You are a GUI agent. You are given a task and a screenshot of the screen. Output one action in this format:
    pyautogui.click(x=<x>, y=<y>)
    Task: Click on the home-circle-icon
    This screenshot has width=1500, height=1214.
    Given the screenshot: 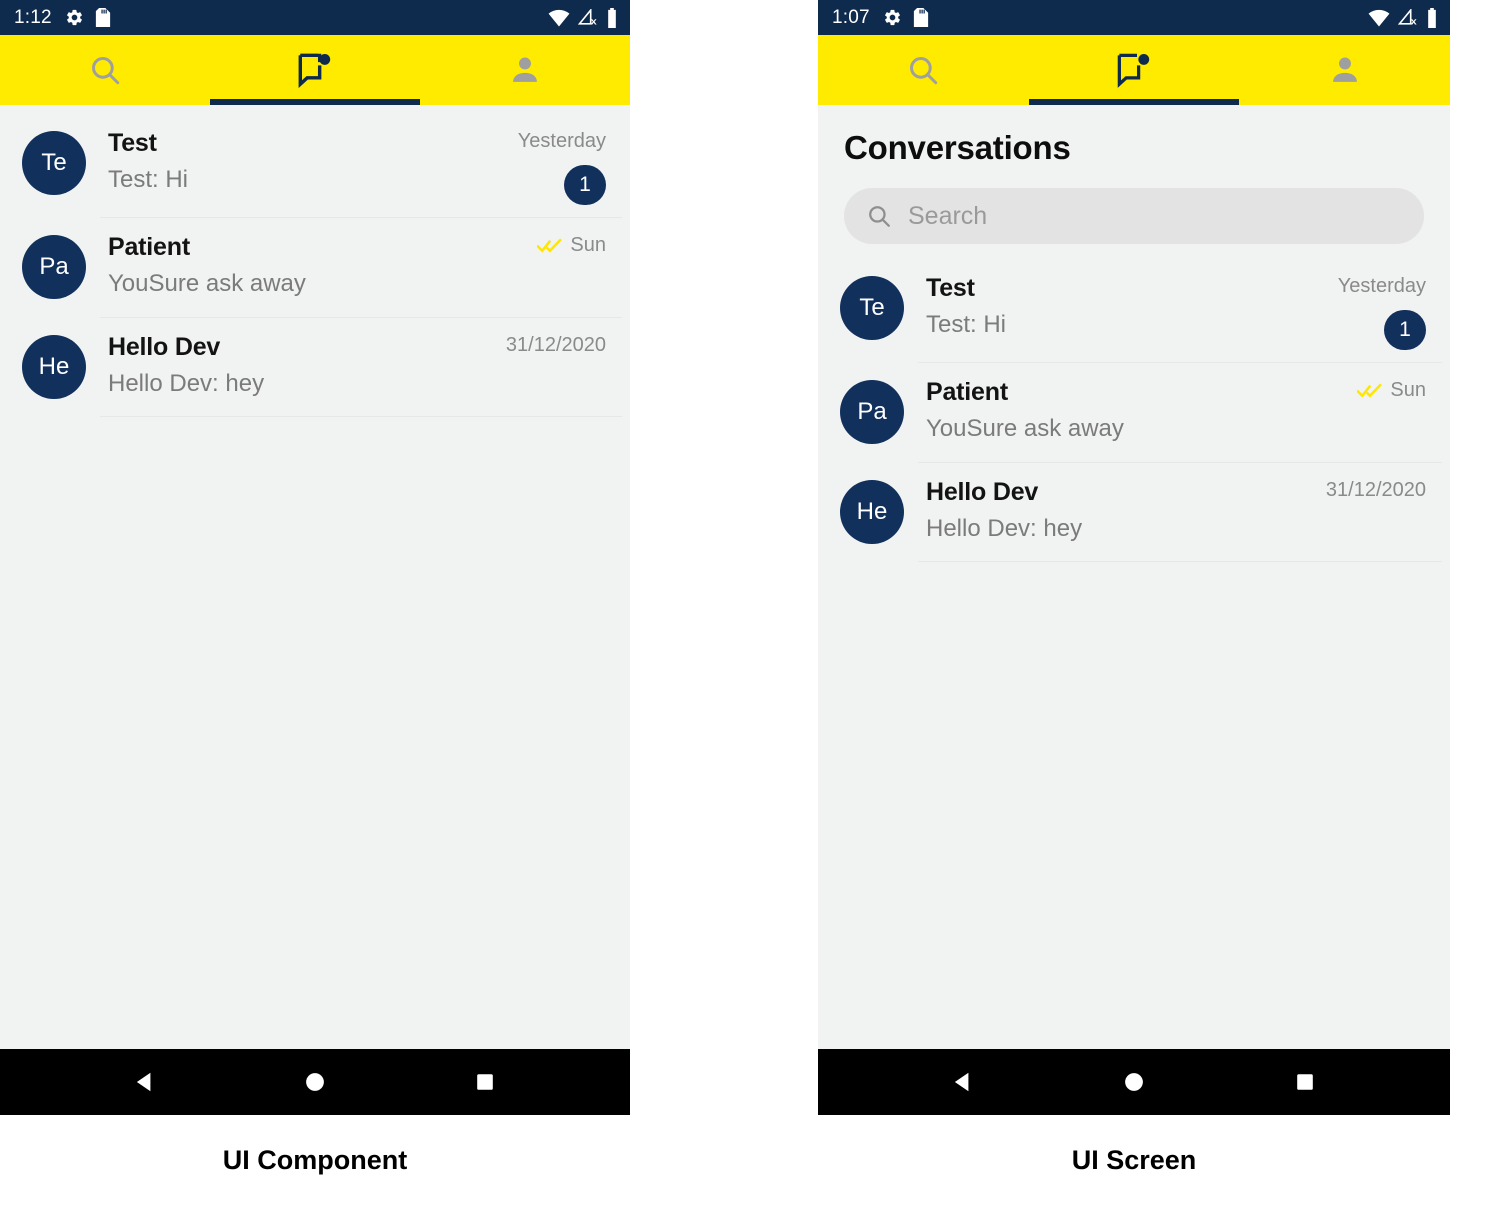 What is the action you would take?
    pyautogui.click(x=315, y=1082)
    